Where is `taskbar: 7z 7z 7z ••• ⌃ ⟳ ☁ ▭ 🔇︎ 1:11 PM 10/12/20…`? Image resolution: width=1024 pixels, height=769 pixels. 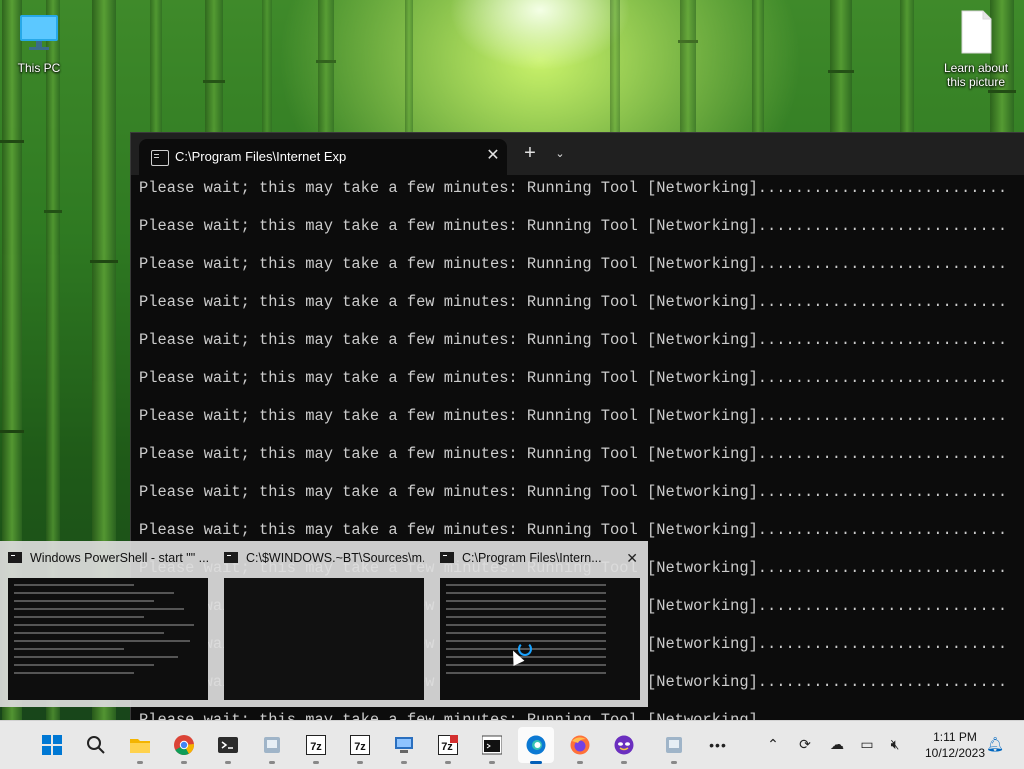 taskbar: 7z 7z 7z ••• ⌃ ⟳ ☁ ▭ 🔇︎ 1:11 PM 10/12/20… is located at coordinates (512, 744).